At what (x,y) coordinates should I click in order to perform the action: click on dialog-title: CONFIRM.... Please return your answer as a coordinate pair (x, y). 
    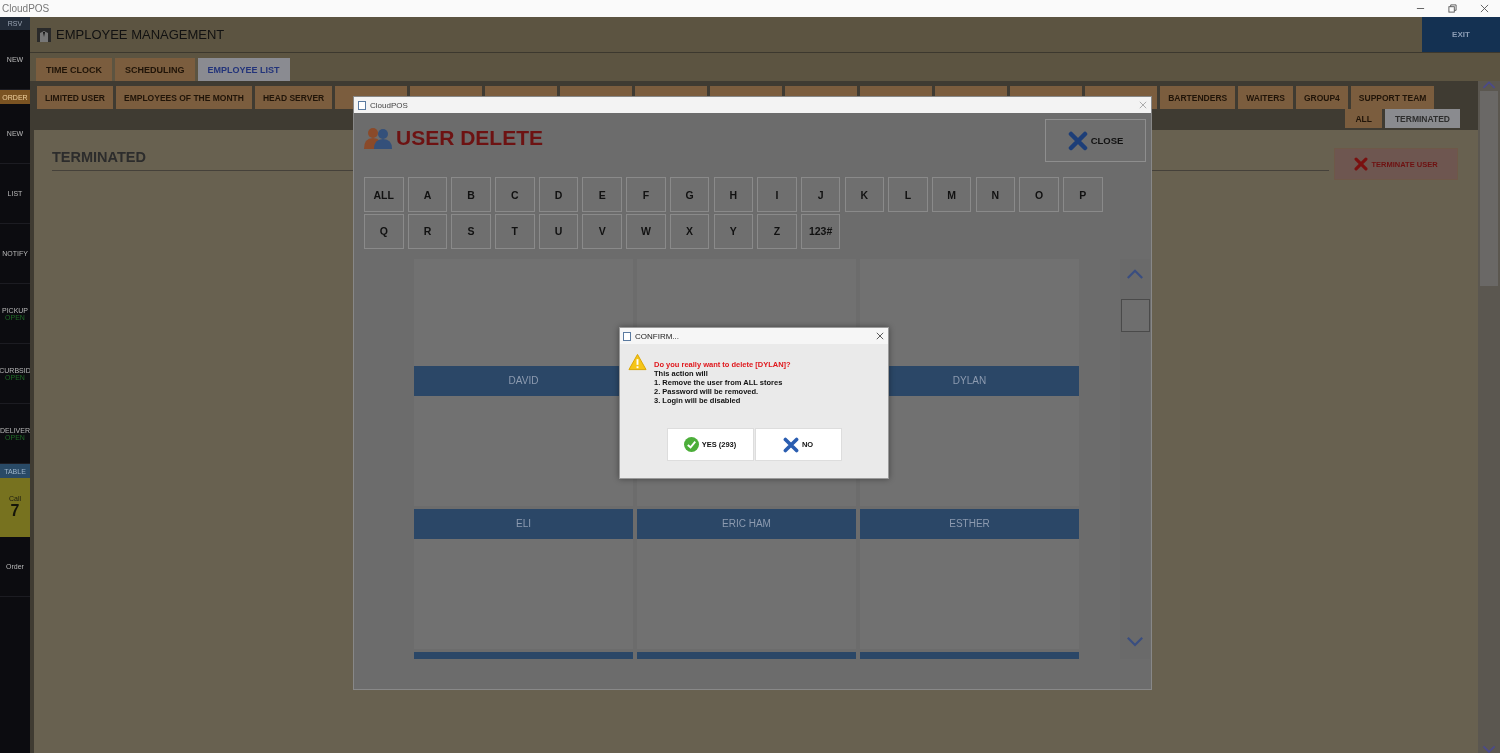
    Looking at the image, I should click on (657, 336).